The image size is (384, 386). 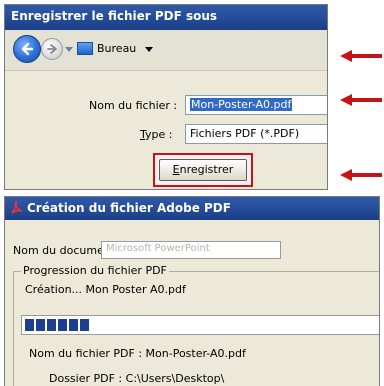 I want to click on save-button: Enregistrer, so click(x=203, y=170).